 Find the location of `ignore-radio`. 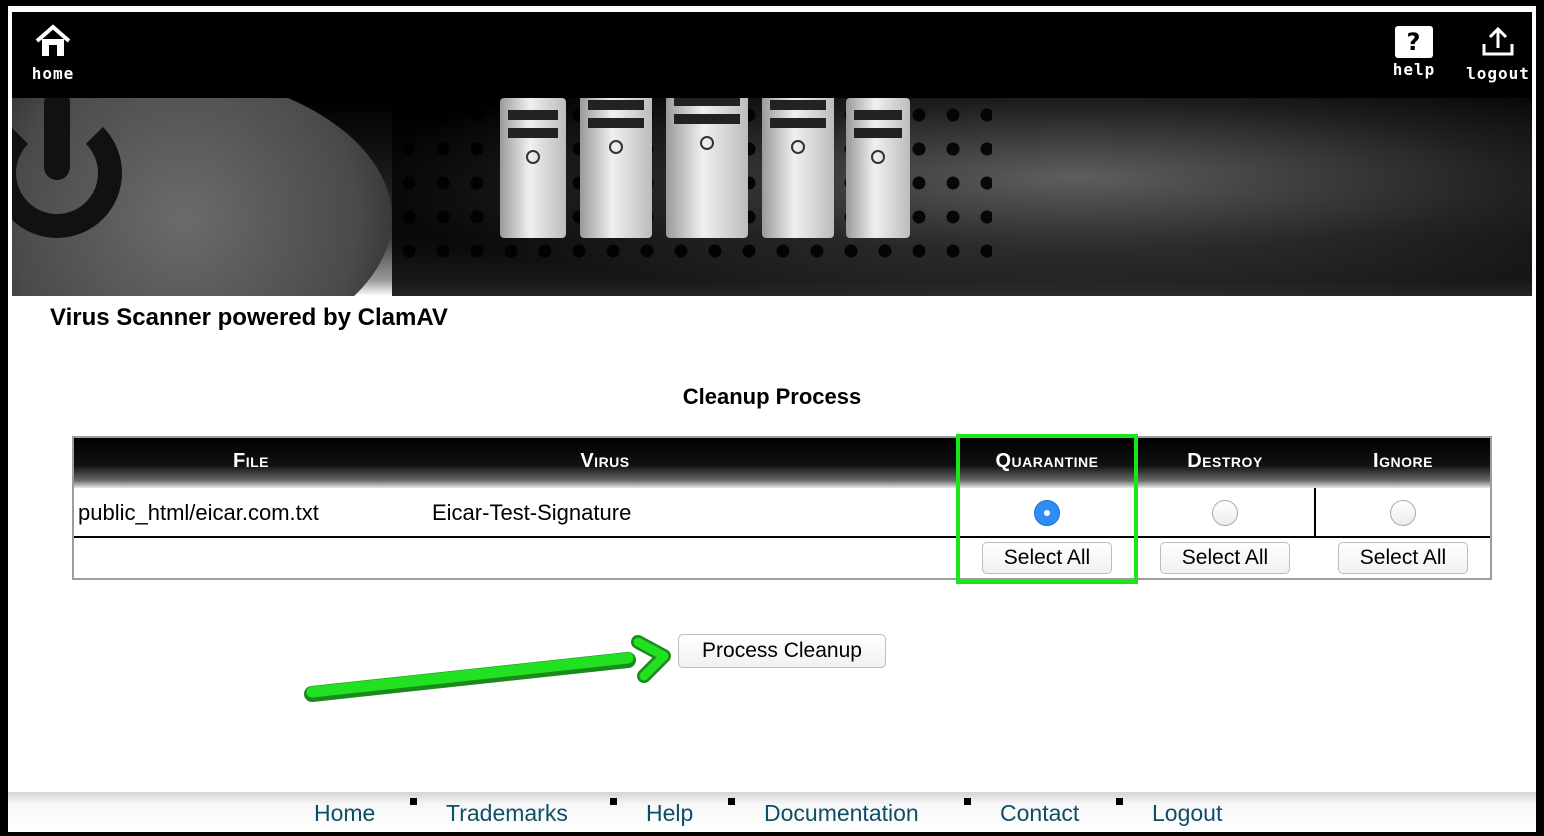

ignore-radio is located at coordinates (1403, 513).